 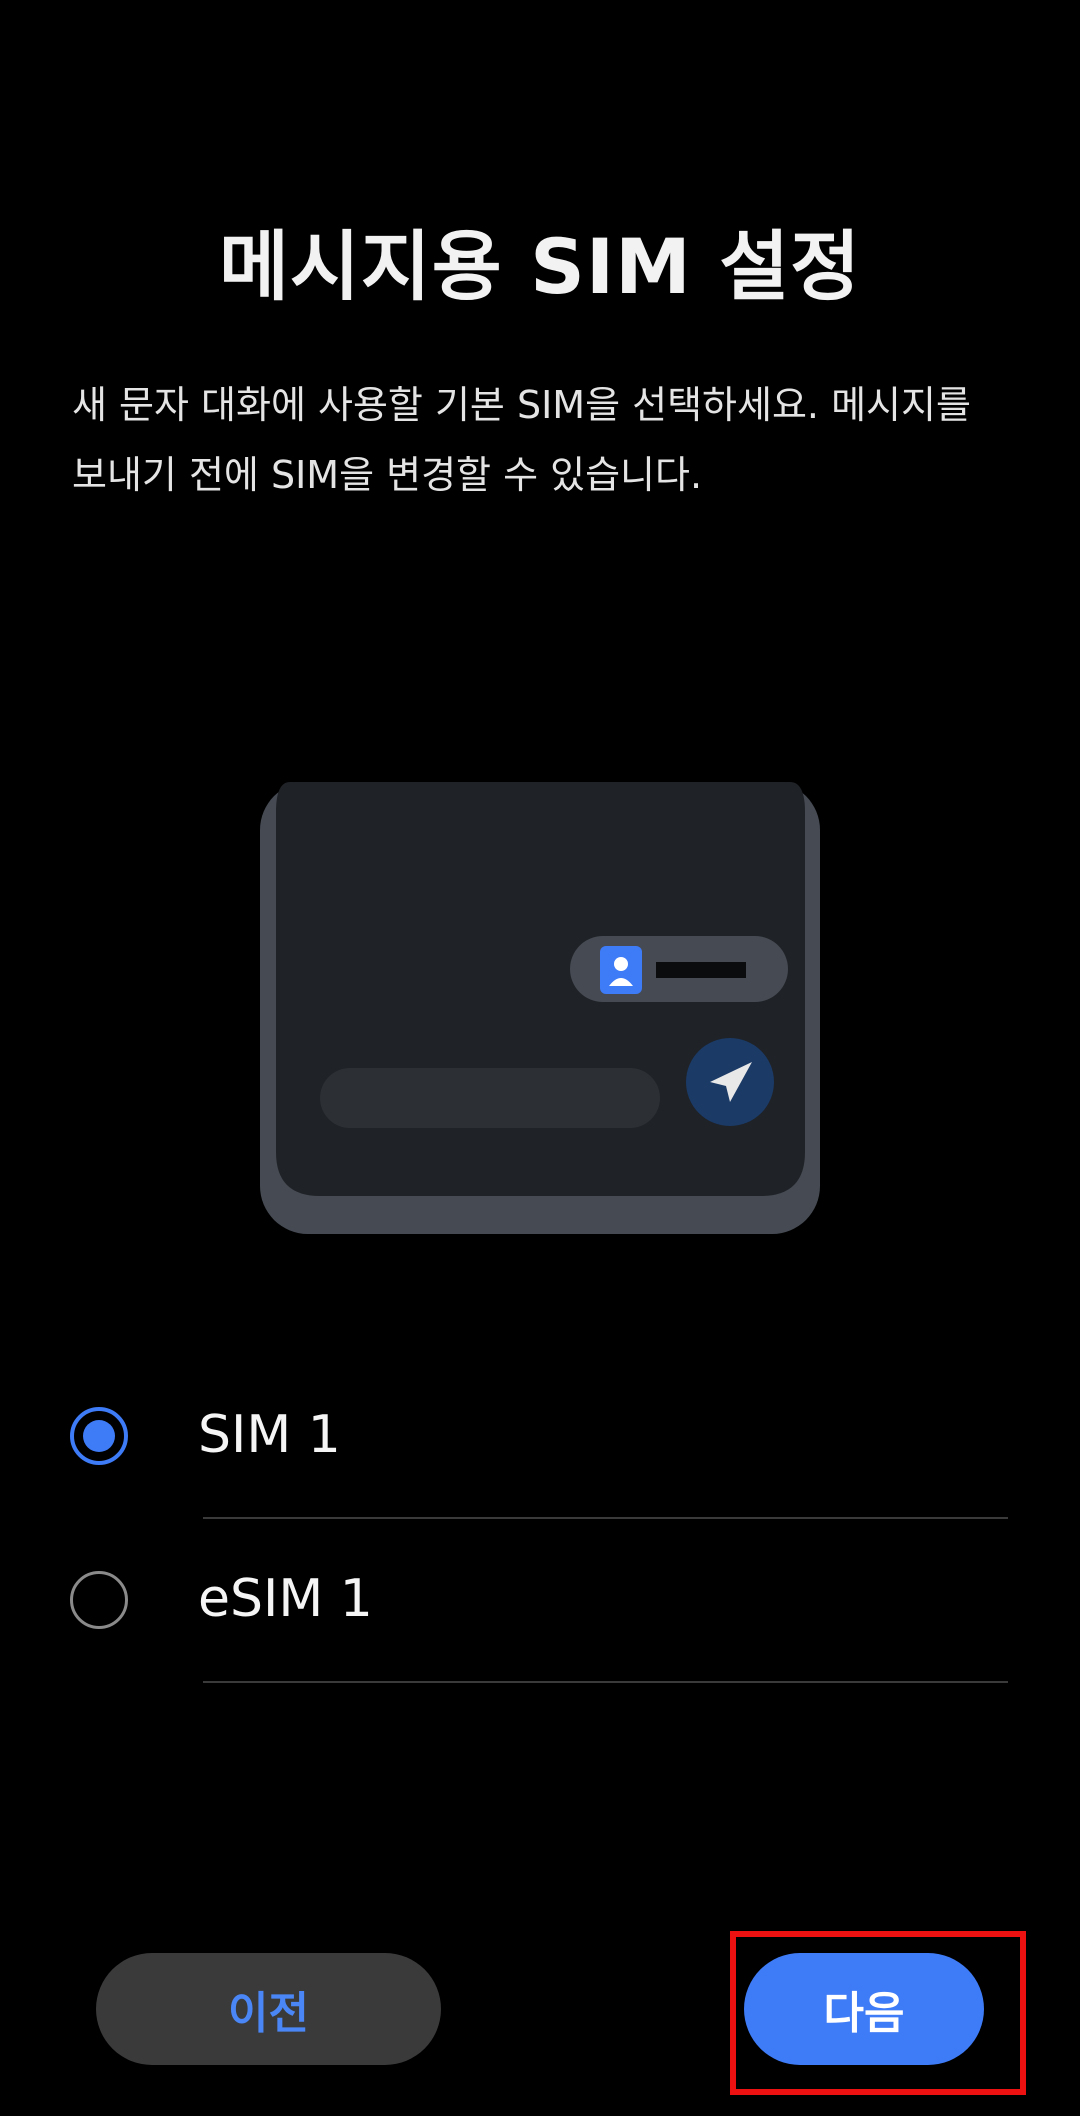 What do you see at coordinates (540, 1008) in the screenshot?
I see `message-illustration` at bounding box center [540, 1008].